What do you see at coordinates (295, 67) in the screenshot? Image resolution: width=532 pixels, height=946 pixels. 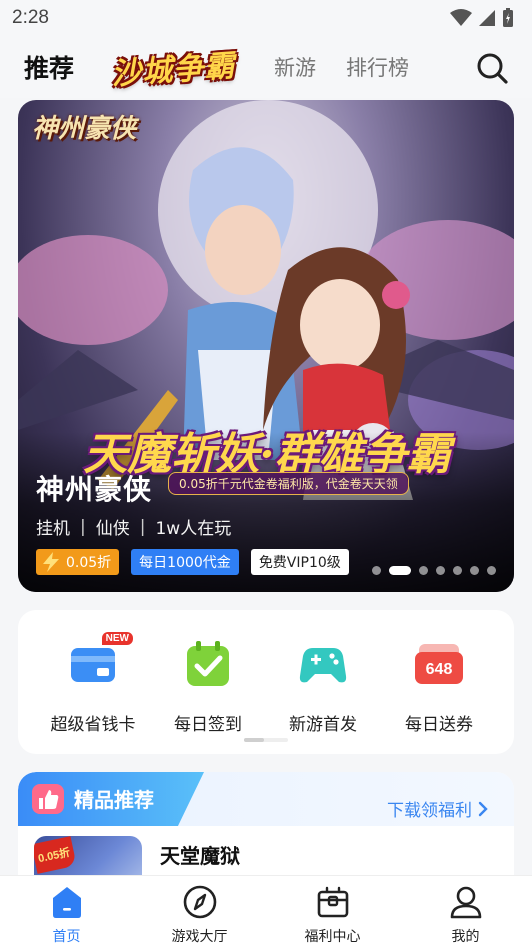 I see `tab-new-games: 新游` at bounding box center [295, 67].